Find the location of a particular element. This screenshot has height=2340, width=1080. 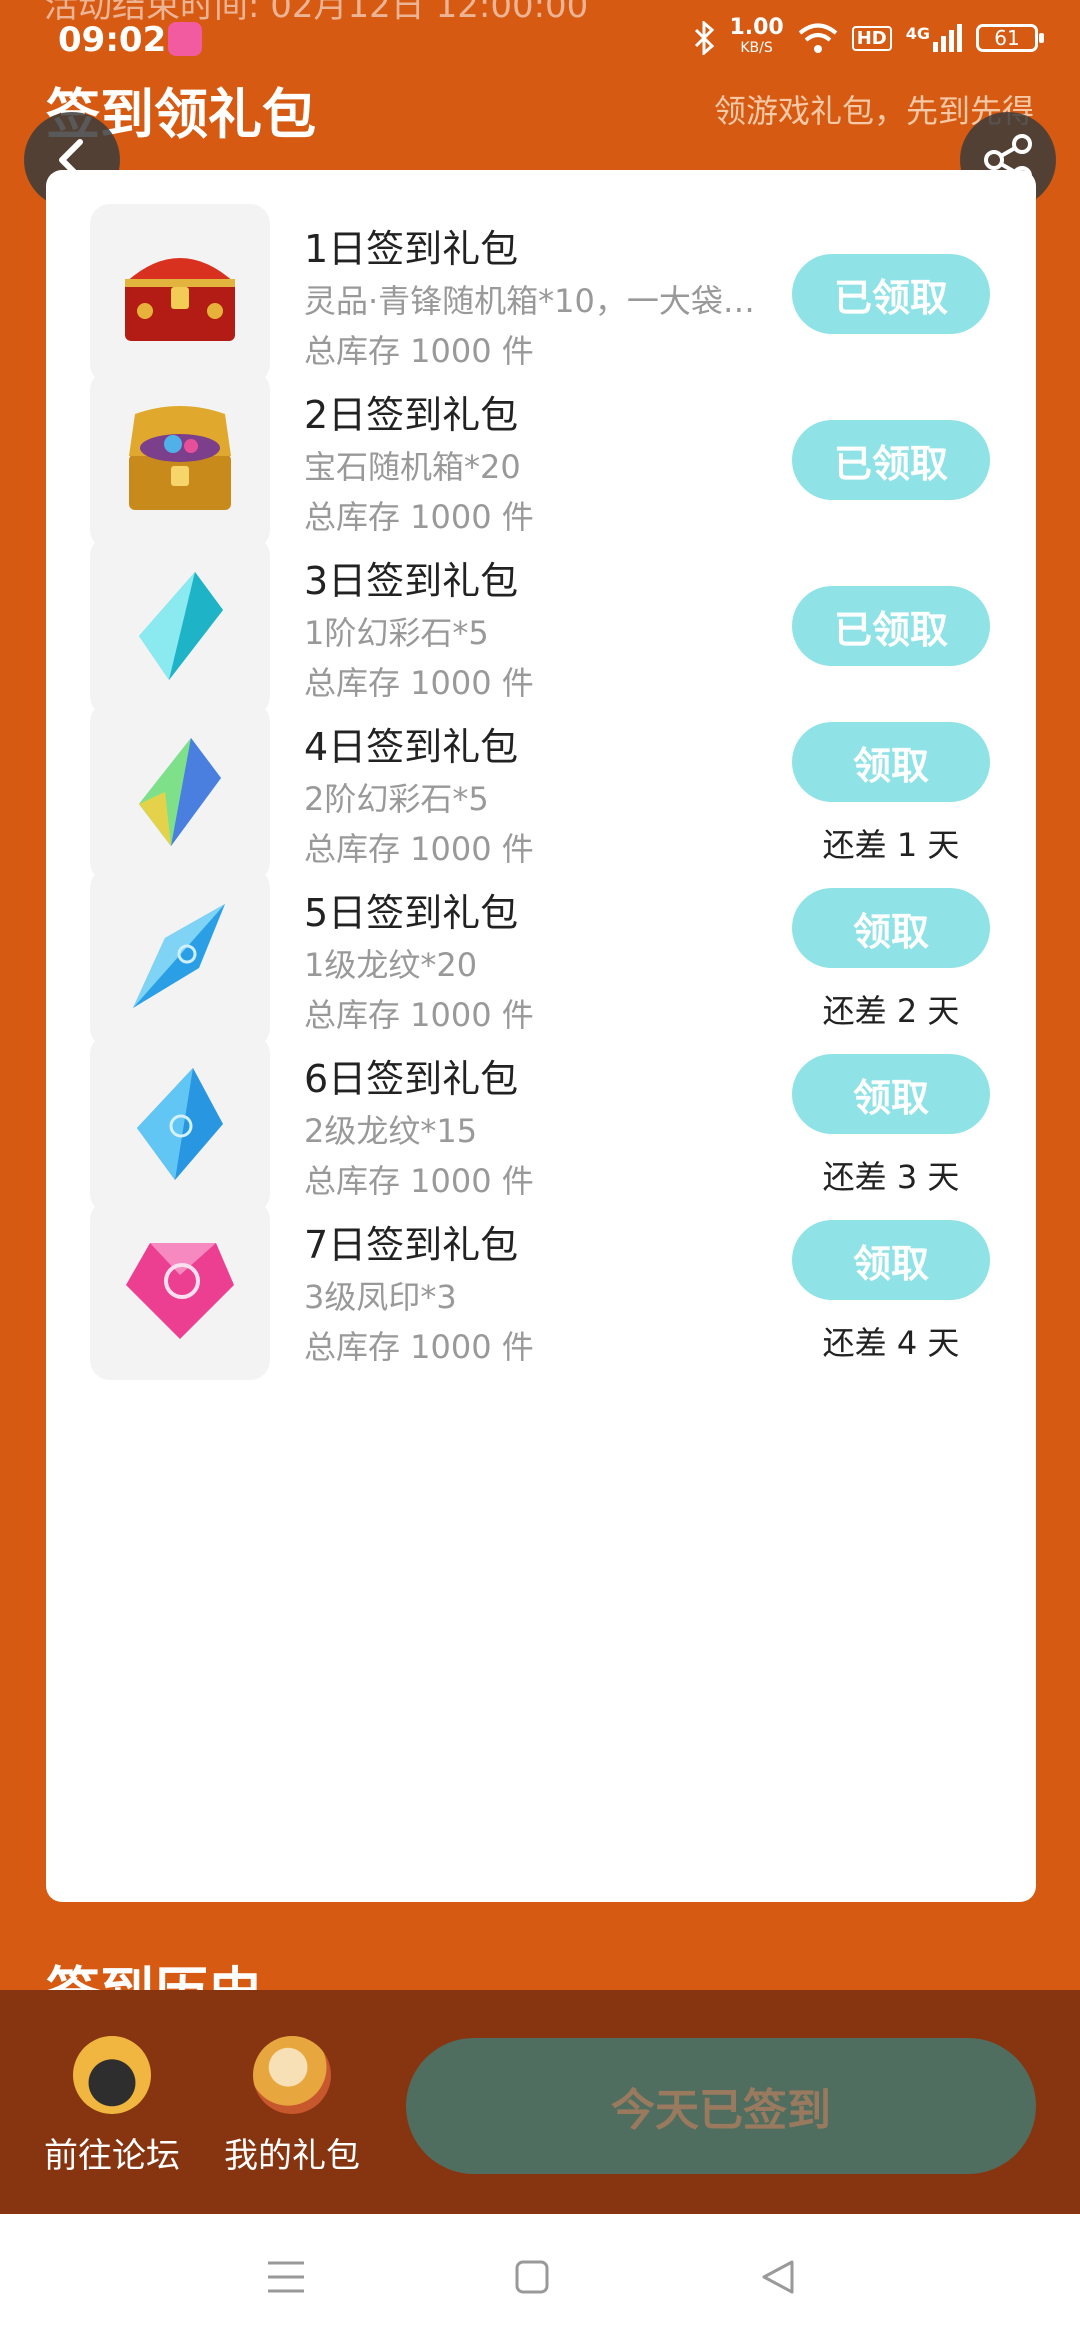

home-icon is located at coordinates (532, 2277).